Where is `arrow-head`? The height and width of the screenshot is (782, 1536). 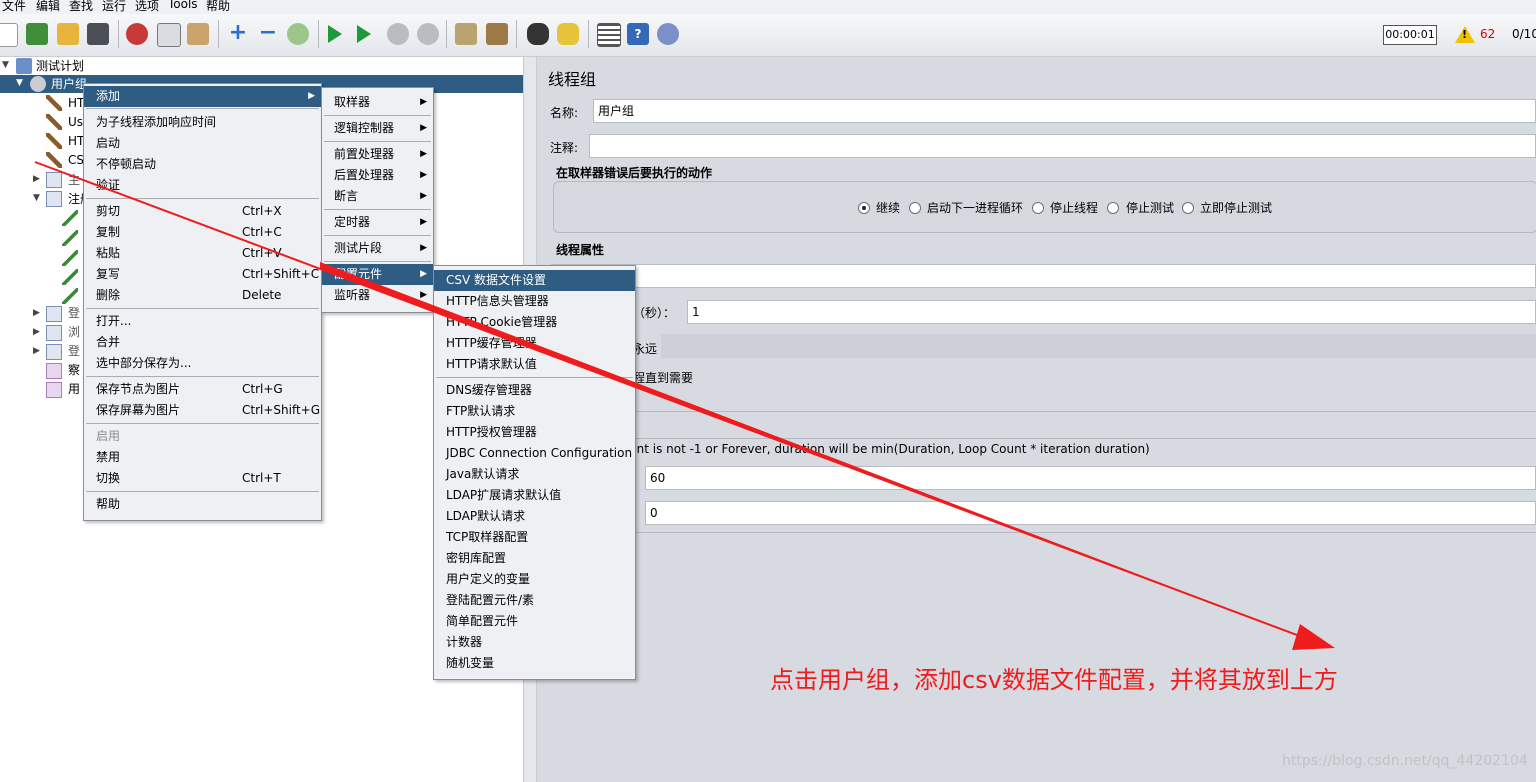 arrow-head is located at coordinates (1313, 637).